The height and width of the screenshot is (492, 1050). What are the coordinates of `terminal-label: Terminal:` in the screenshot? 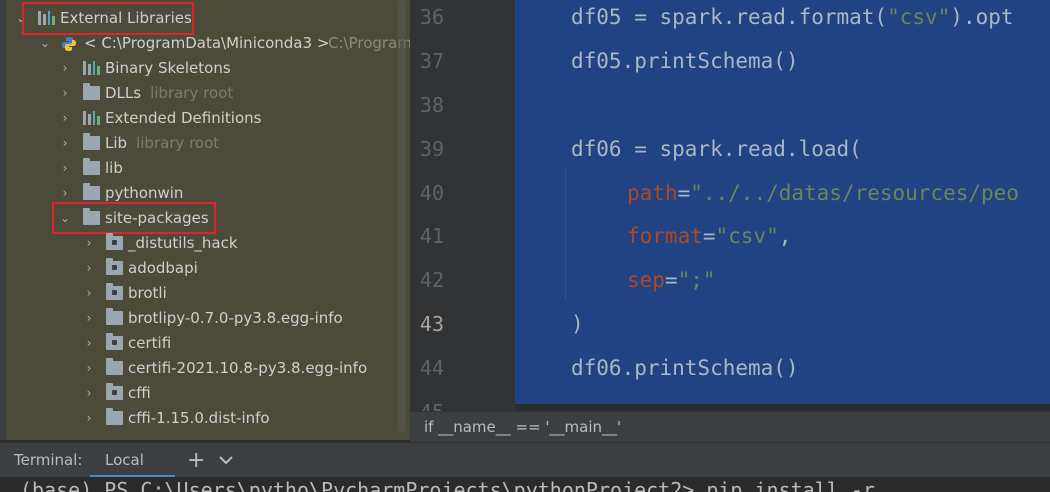 It's located at (48, 460).